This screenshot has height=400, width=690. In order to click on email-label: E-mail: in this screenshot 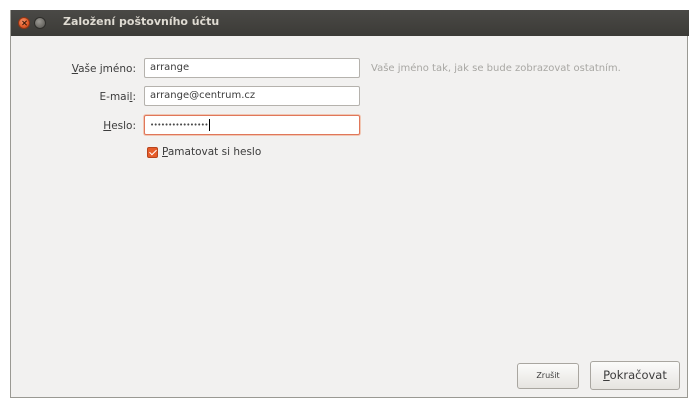, I will do `click(86, 97)`.